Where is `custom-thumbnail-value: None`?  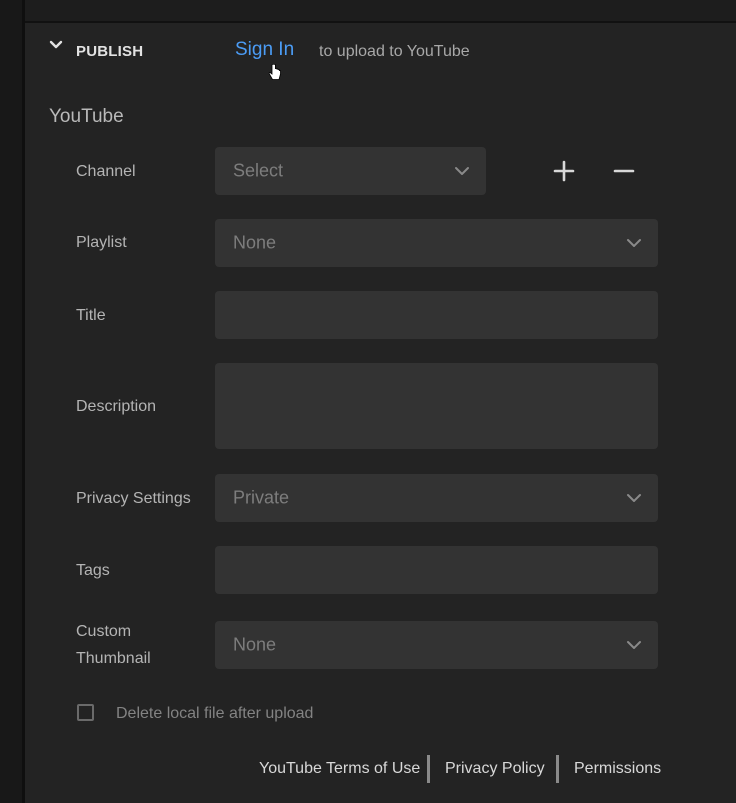
custom-thumbnail-value: None is located at coordinates (255, 644).